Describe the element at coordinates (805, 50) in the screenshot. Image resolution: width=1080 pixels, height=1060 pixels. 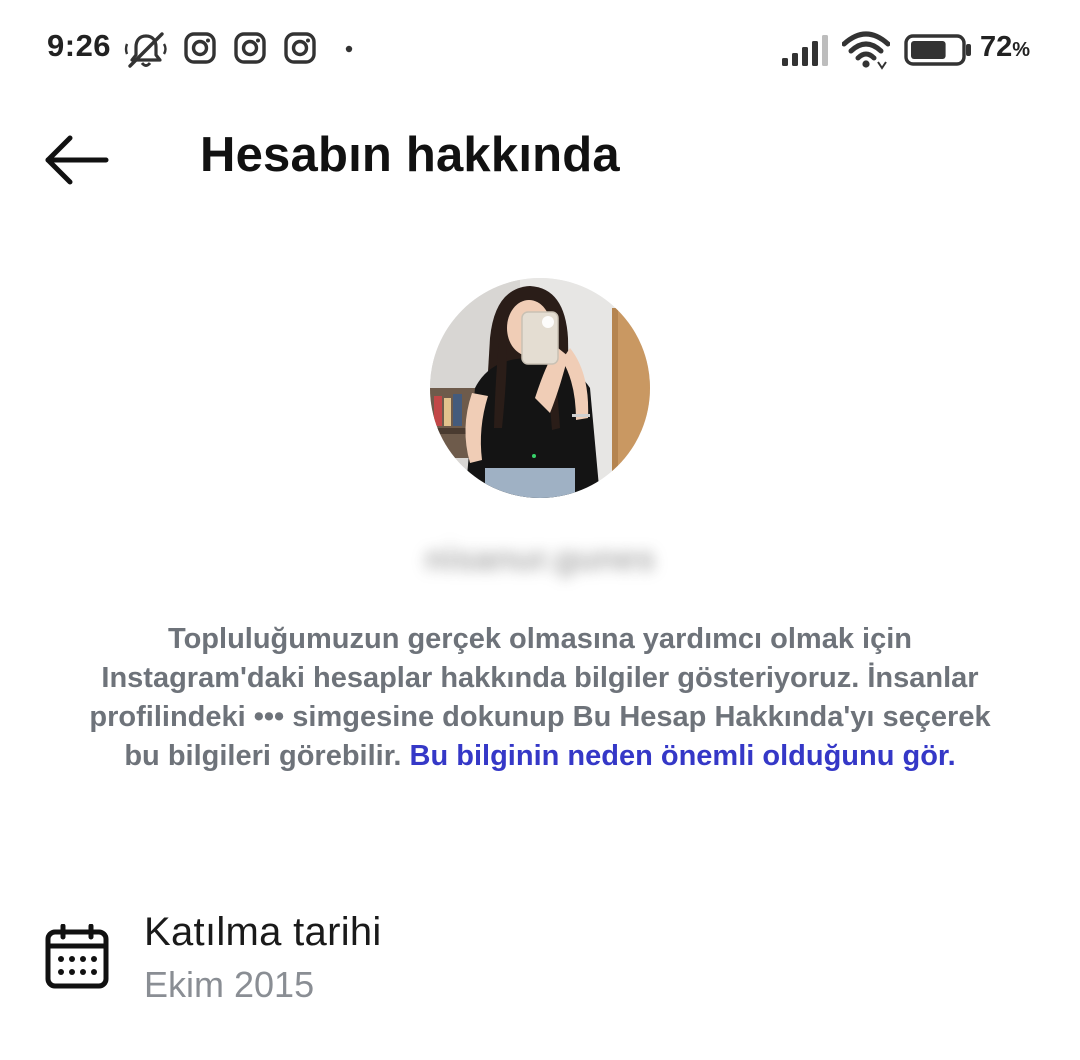
I see `signal-icon` at that location.